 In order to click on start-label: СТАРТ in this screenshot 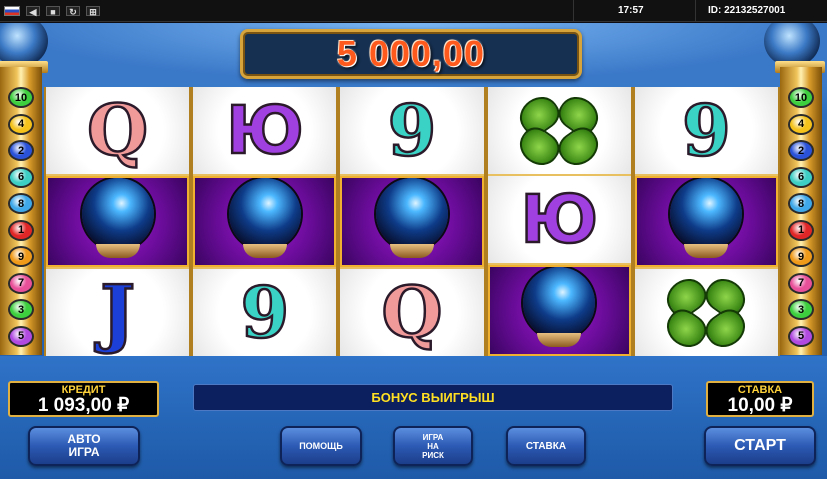, I will do `click(760, 445)`.